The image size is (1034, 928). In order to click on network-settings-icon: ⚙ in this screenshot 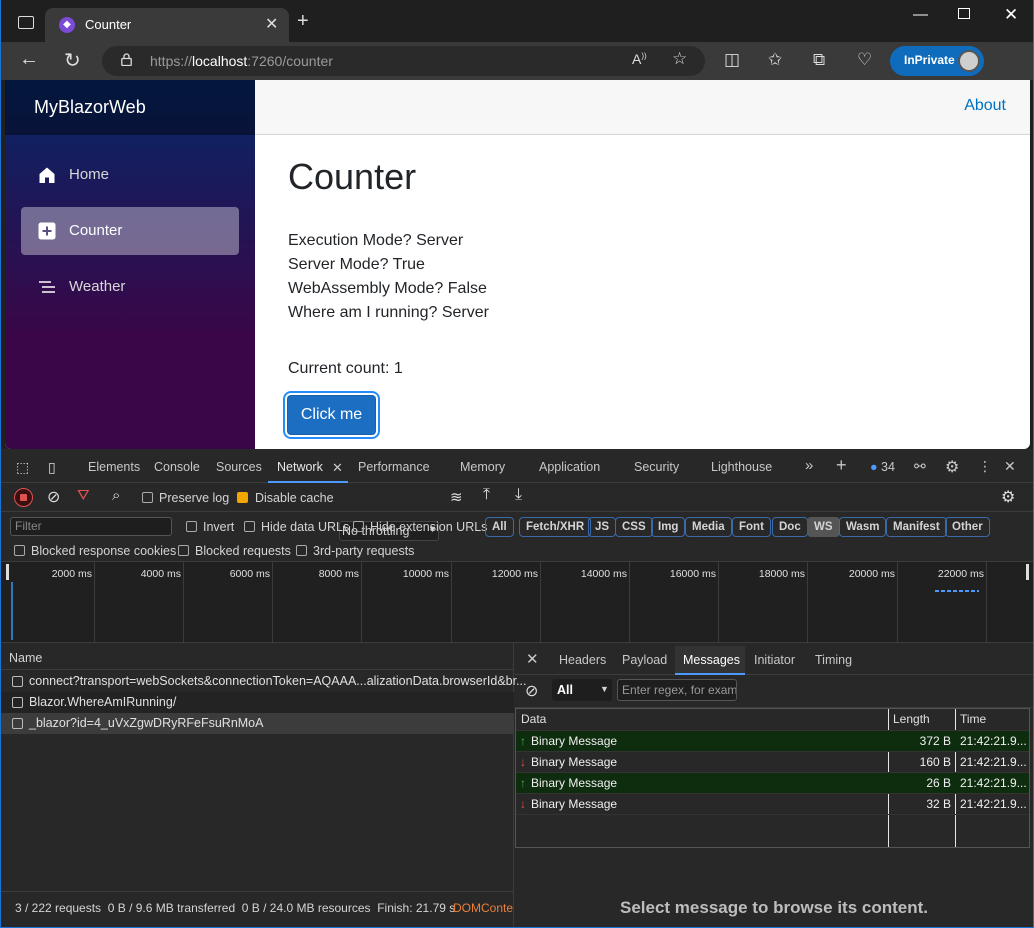, I will do `click(1008, 497)`.